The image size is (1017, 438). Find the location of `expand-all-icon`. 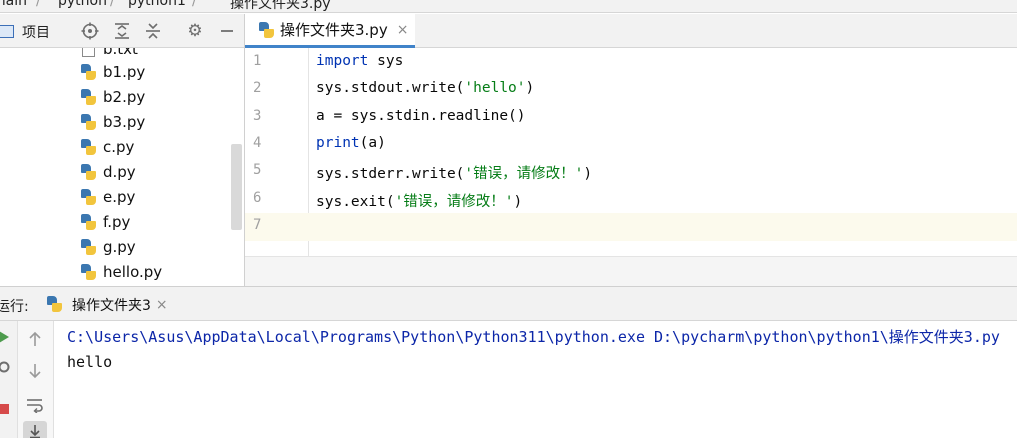

expand-all-icon is located at coordinates (122, 31).